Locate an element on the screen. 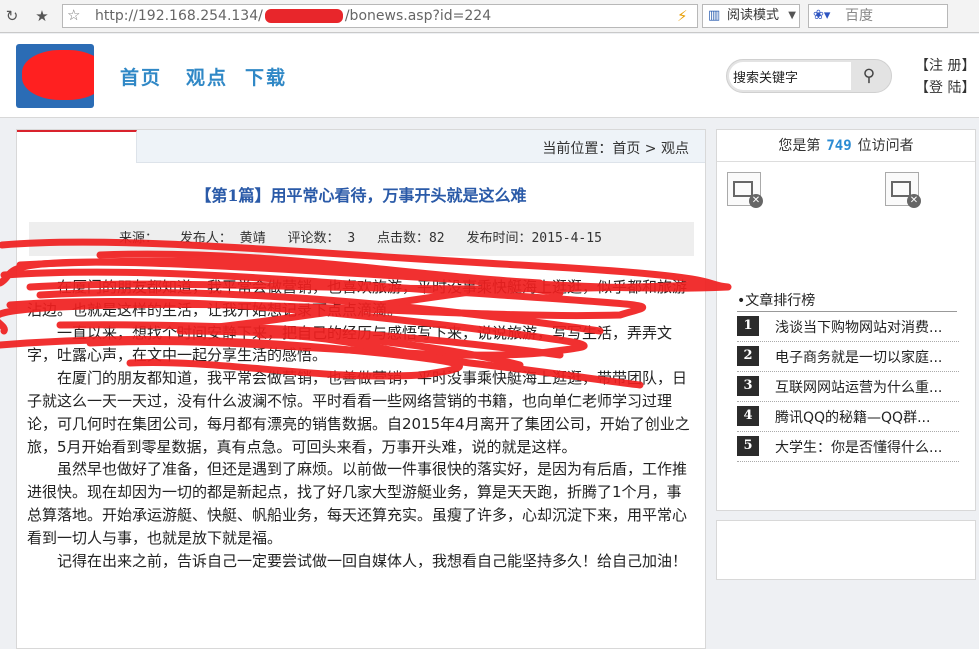  login-link: 【登 陆】 is located at coordinates (945, 87).